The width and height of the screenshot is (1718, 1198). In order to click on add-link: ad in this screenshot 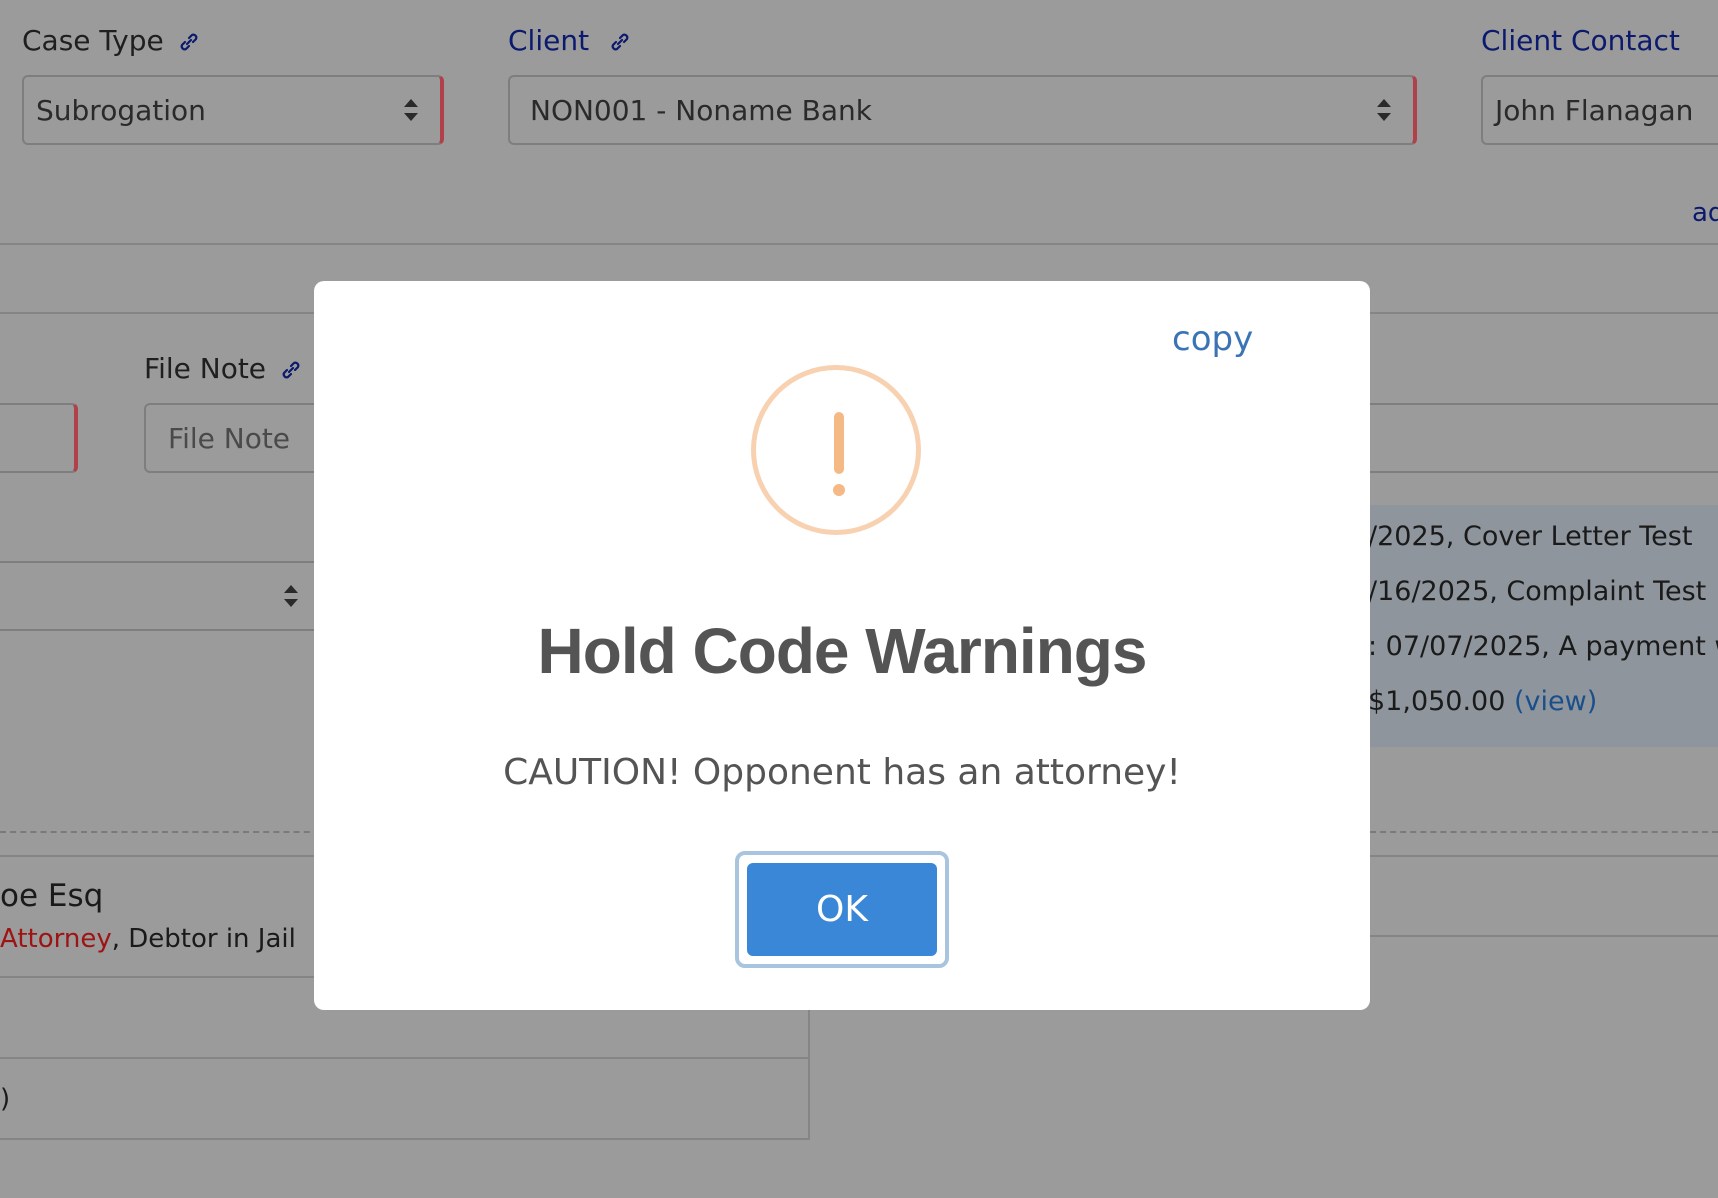, I will do `click(1705, 213)`.